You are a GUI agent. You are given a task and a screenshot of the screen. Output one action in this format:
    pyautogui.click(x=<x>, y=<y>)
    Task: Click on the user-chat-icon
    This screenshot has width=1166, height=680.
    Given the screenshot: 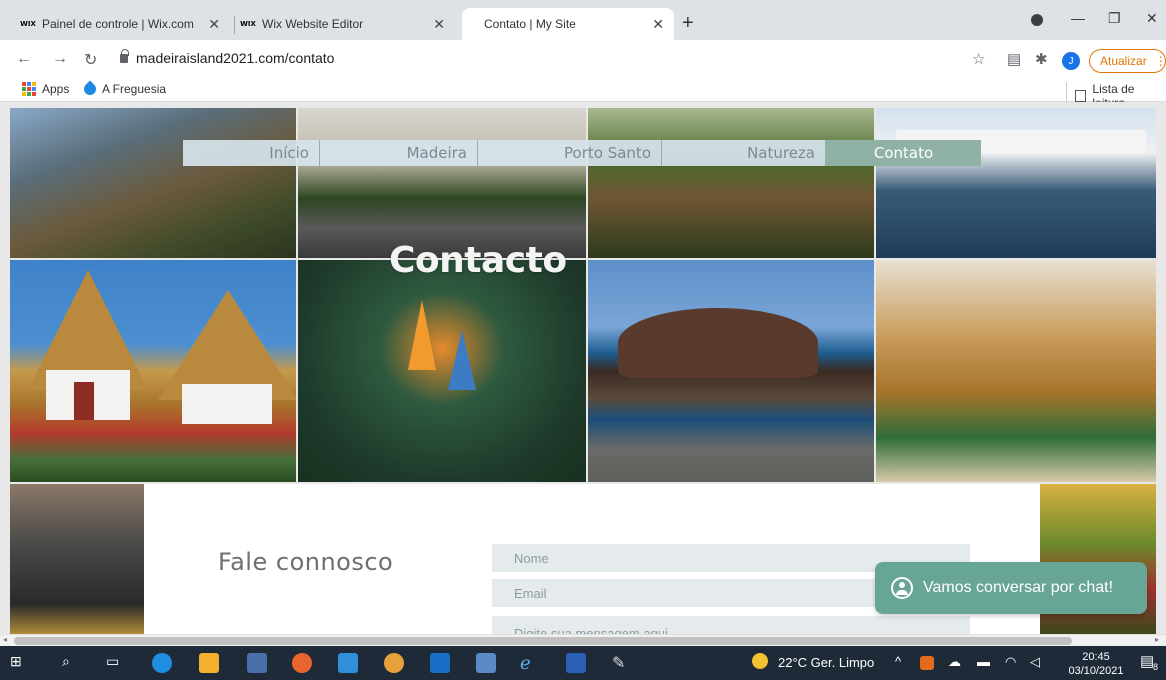 What is the action you would take?
    pyautogui.click(x=902, y=588)
    